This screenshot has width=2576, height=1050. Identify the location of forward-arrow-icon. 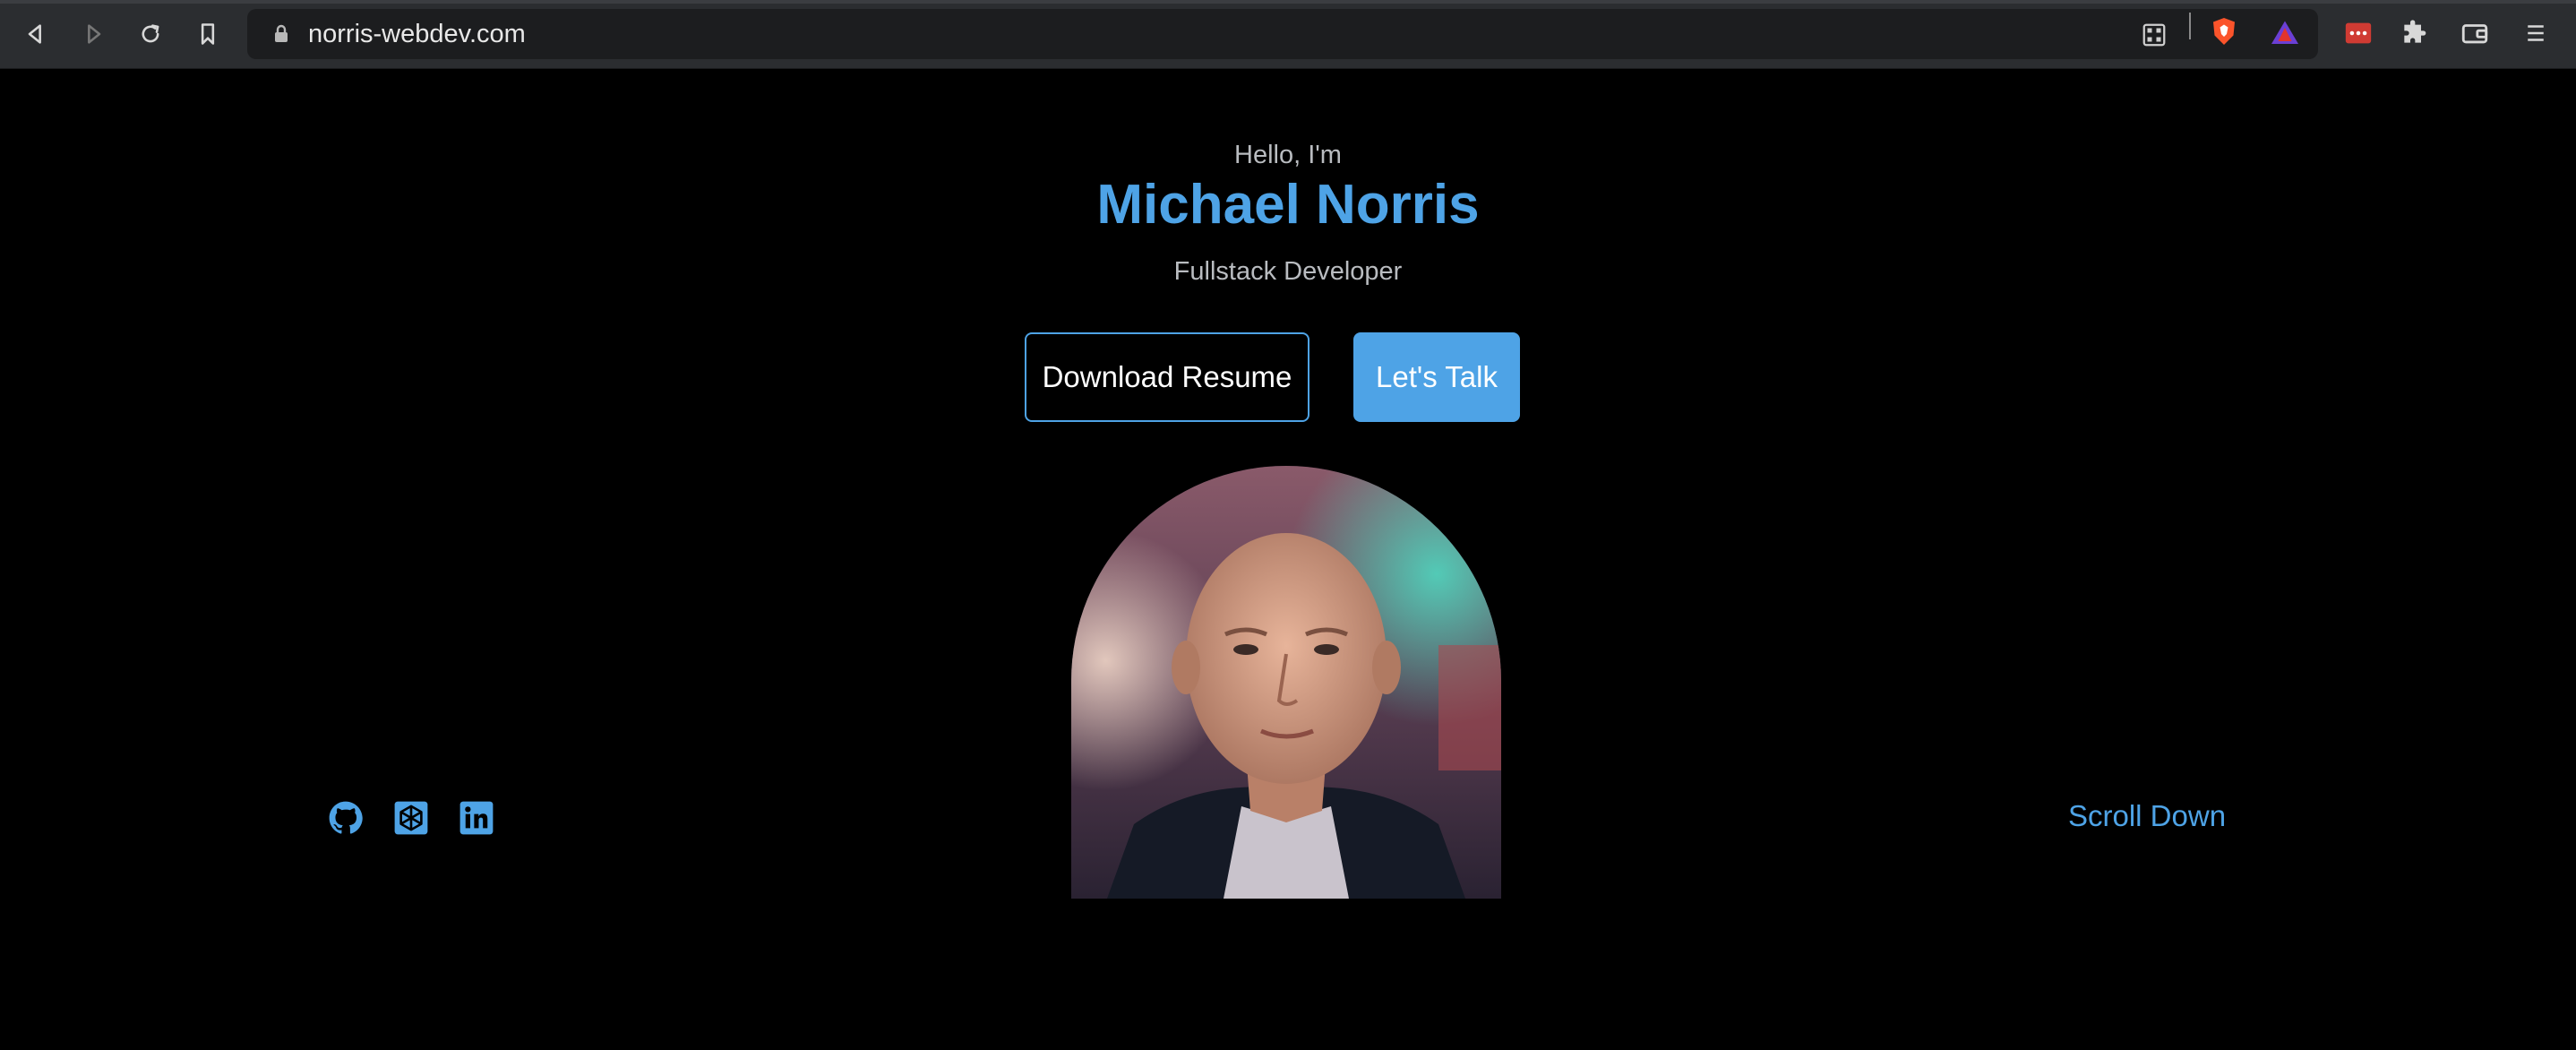
(93, 34).